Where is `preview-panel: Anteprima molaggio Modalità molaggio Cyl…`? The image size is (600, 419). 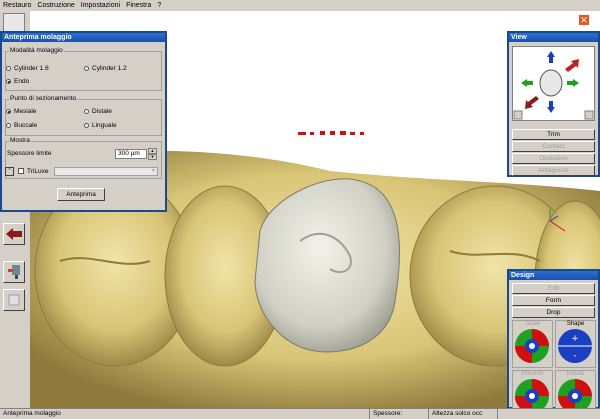 preview-panel: Anteprima molaggio Modalità molaggio Cyl… is located at coordinates (83, 121).